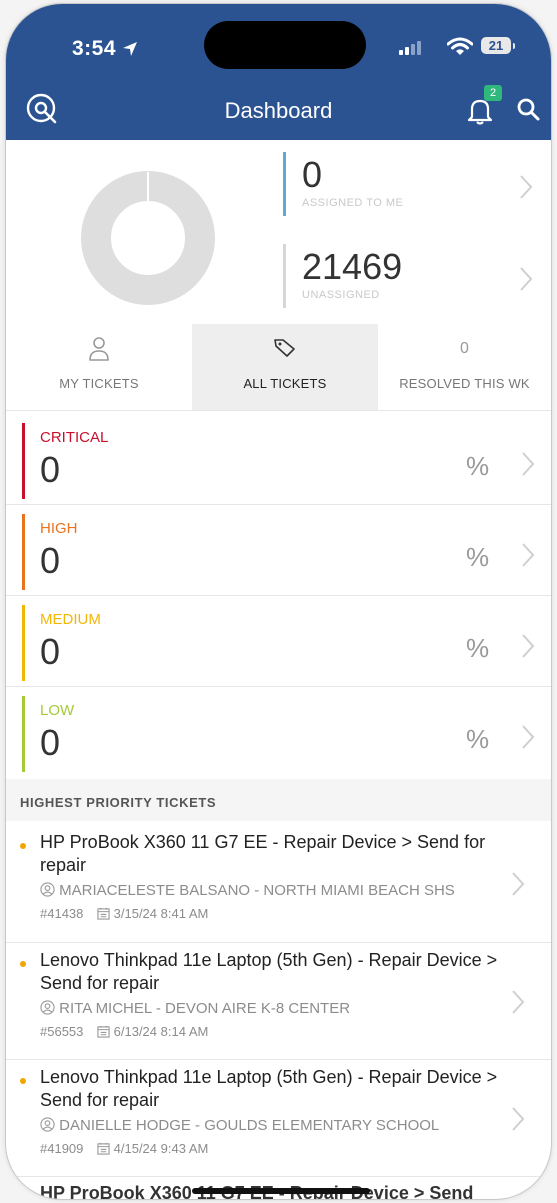 This screenshot has width=557, height=1203. I want to click on person-icon, so click(99, 349).